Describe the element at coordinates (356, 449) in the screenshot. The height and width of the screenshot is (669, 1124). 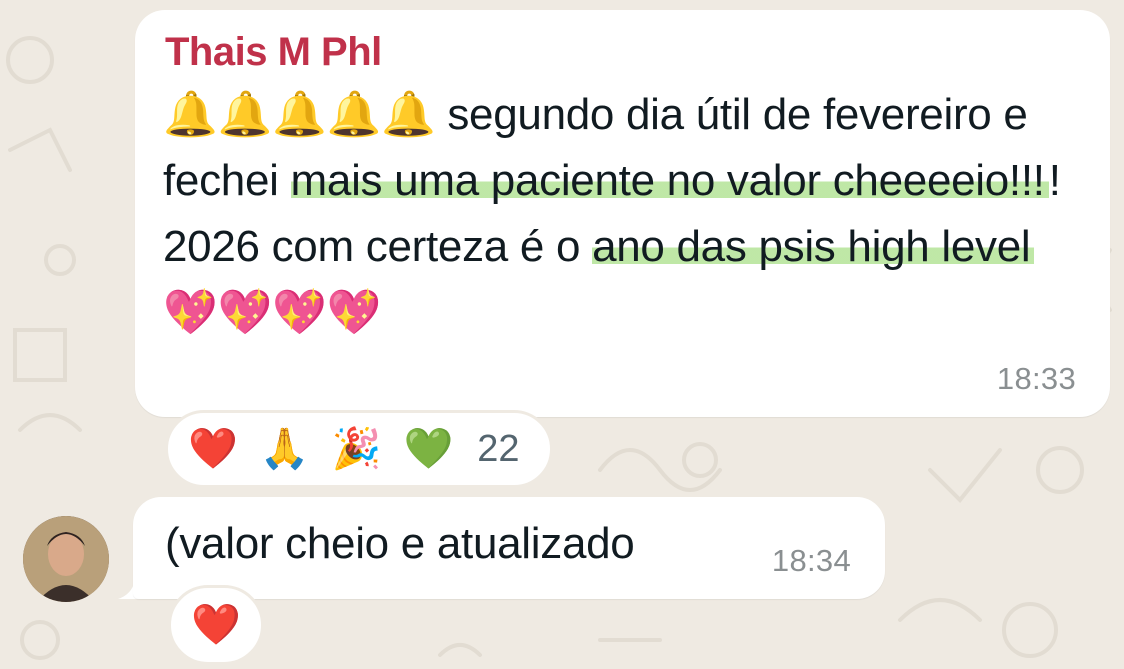
I see `party-popper-reaction-icon: 🎉` at that location.